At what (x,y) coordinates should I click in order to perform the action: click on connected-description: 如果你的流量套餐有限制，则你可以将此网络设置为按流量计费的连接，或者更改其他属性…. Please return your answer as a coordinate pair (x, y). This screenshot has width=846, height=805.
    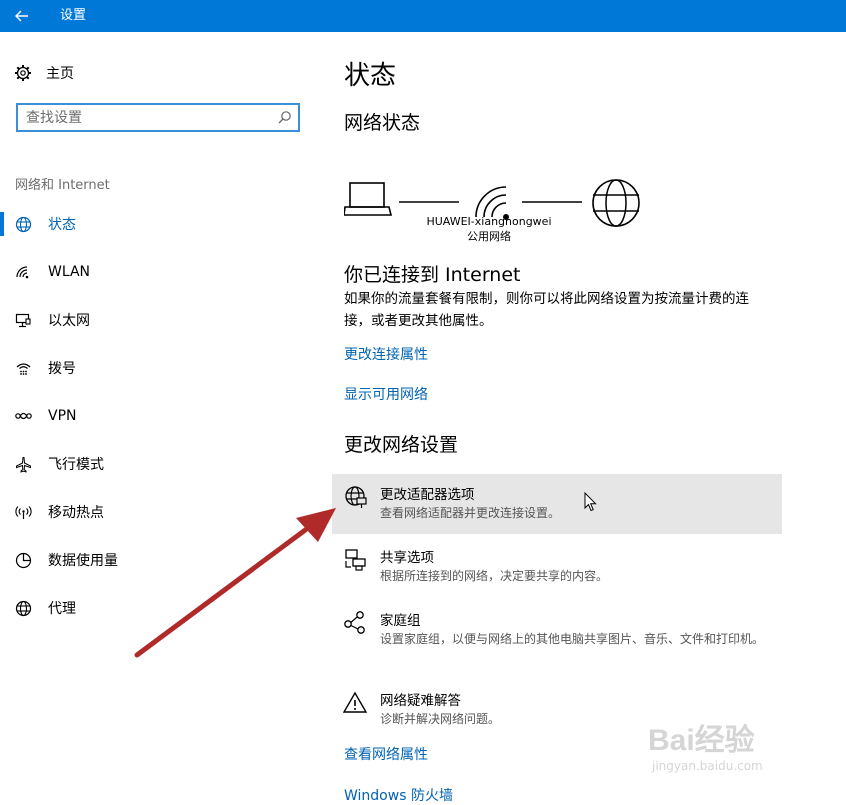
    Looking at the image, I should click on (546, 310).